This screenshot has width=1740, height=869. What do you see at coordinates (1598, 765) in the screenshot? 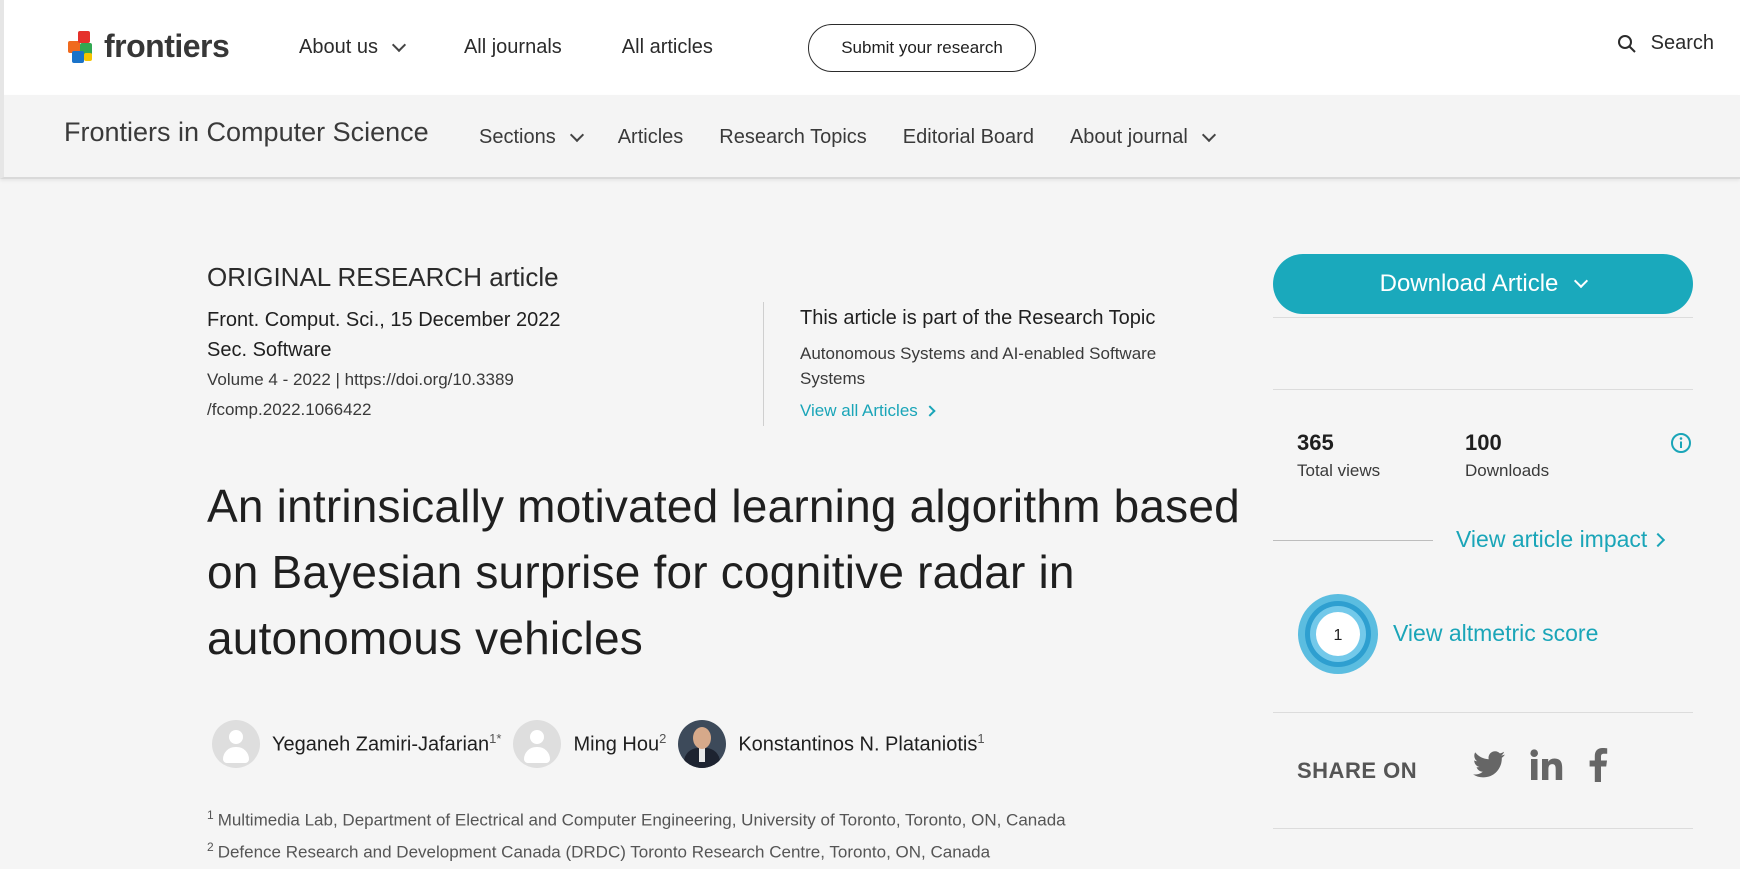
I see `facebook-icon` at bounding box center [1598, 765].